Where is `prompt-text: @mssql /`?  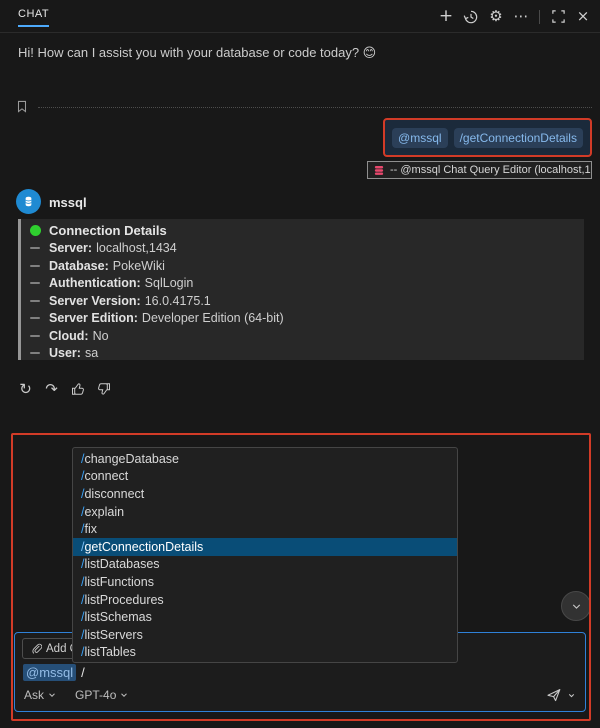
prompt-text: @mssql / is located at coordinates (54, 672).